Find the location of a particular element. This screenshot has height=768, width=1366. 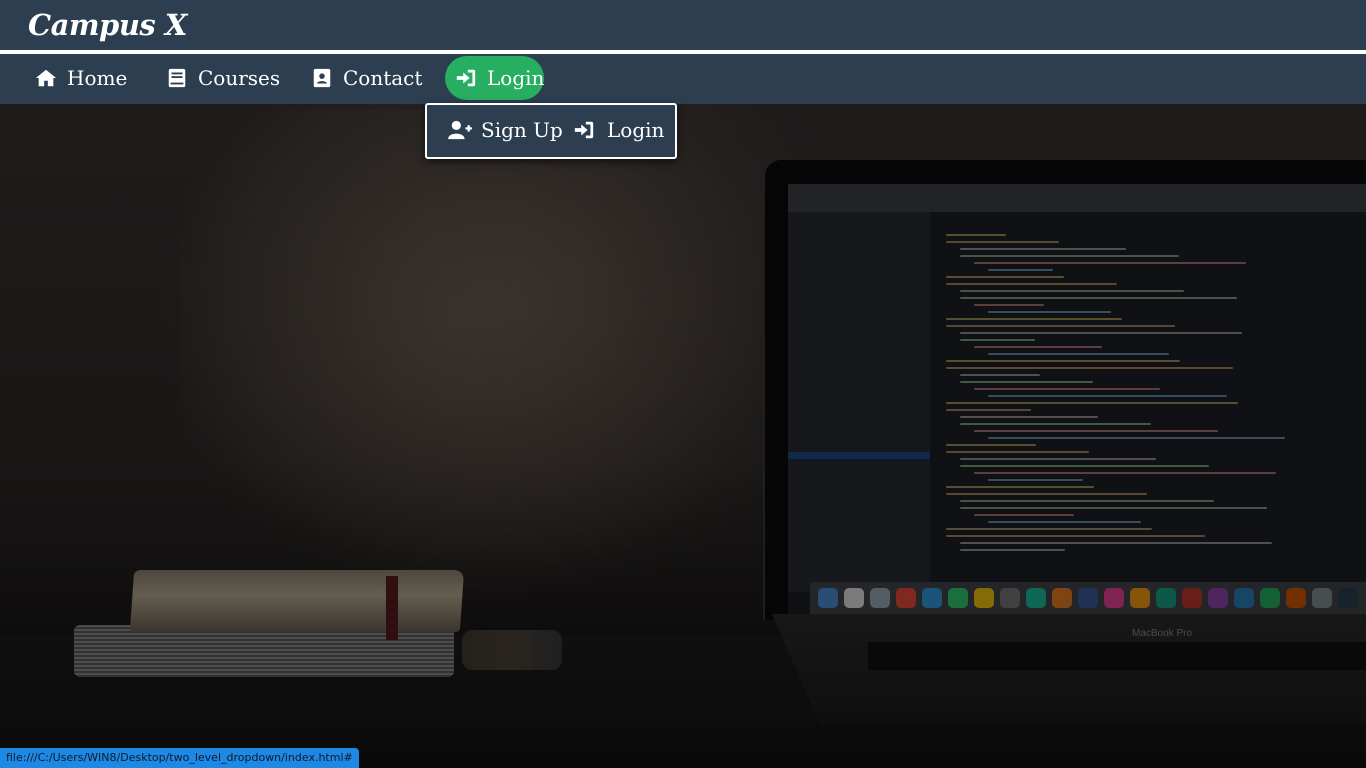

main-nav: Home Courses Contact Login is located at coordinates (683, 79).